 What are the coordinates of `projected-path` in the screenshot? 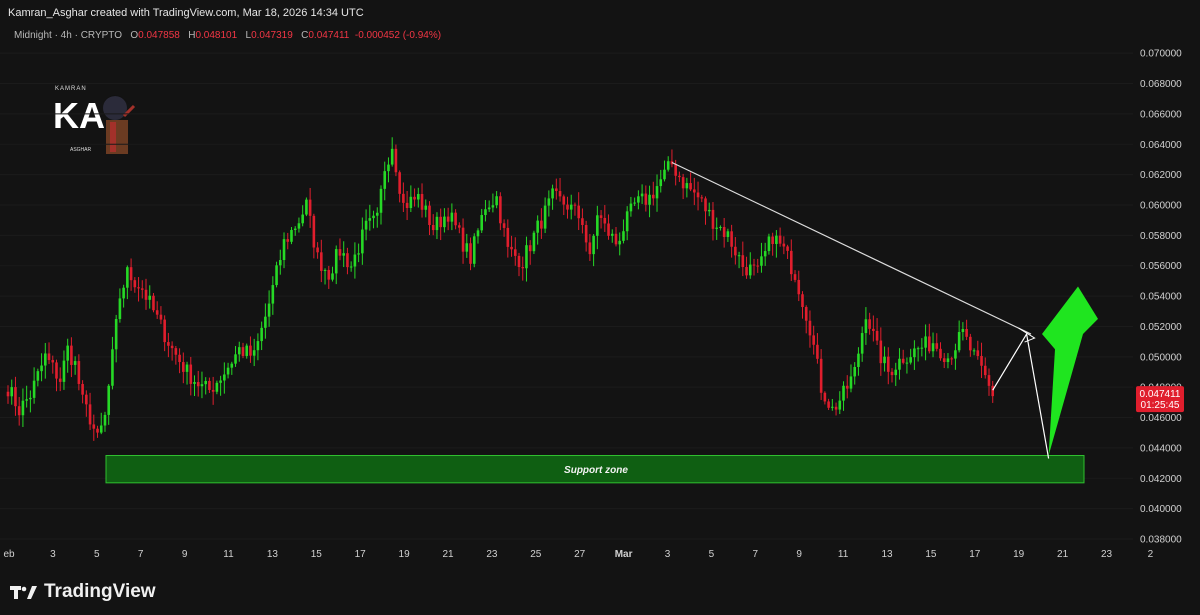 It's located at (1021, 395).